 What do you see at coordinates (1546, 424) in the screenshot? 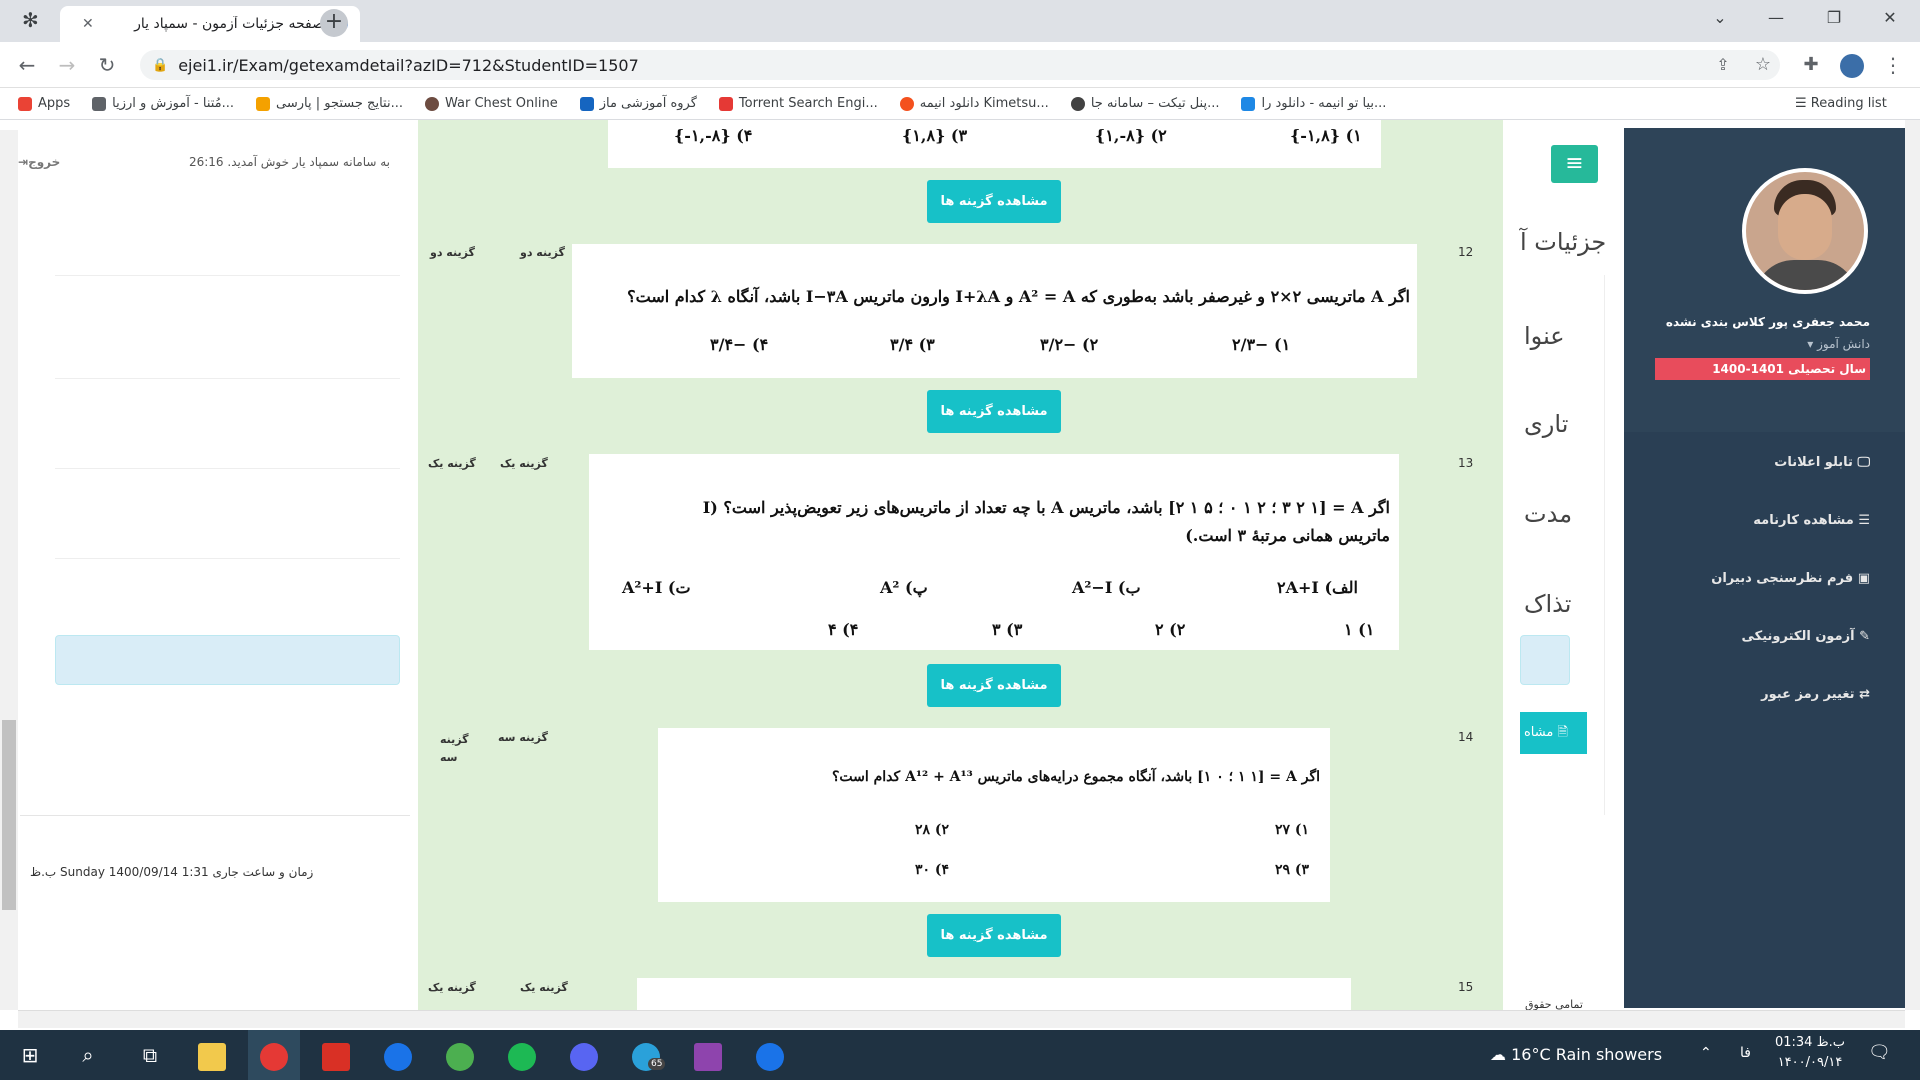
I see `field-label-date: تاری` at bounding box center [1546, 424].